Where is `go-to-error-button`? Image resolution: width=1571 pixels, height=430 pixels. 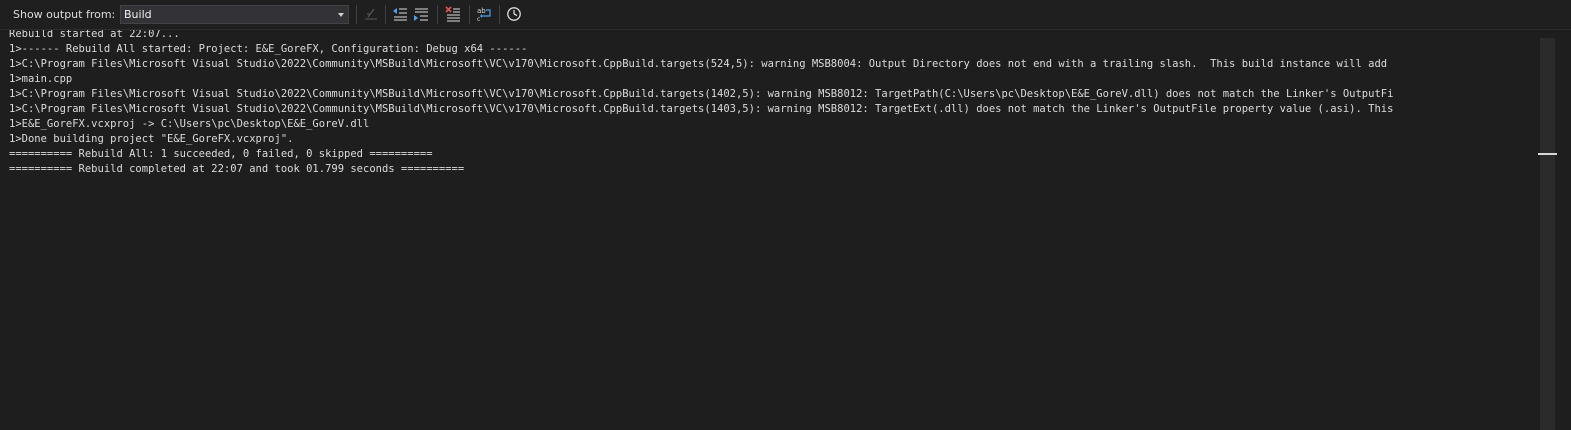 go-to-error-button is located at coordinates (371, 14).